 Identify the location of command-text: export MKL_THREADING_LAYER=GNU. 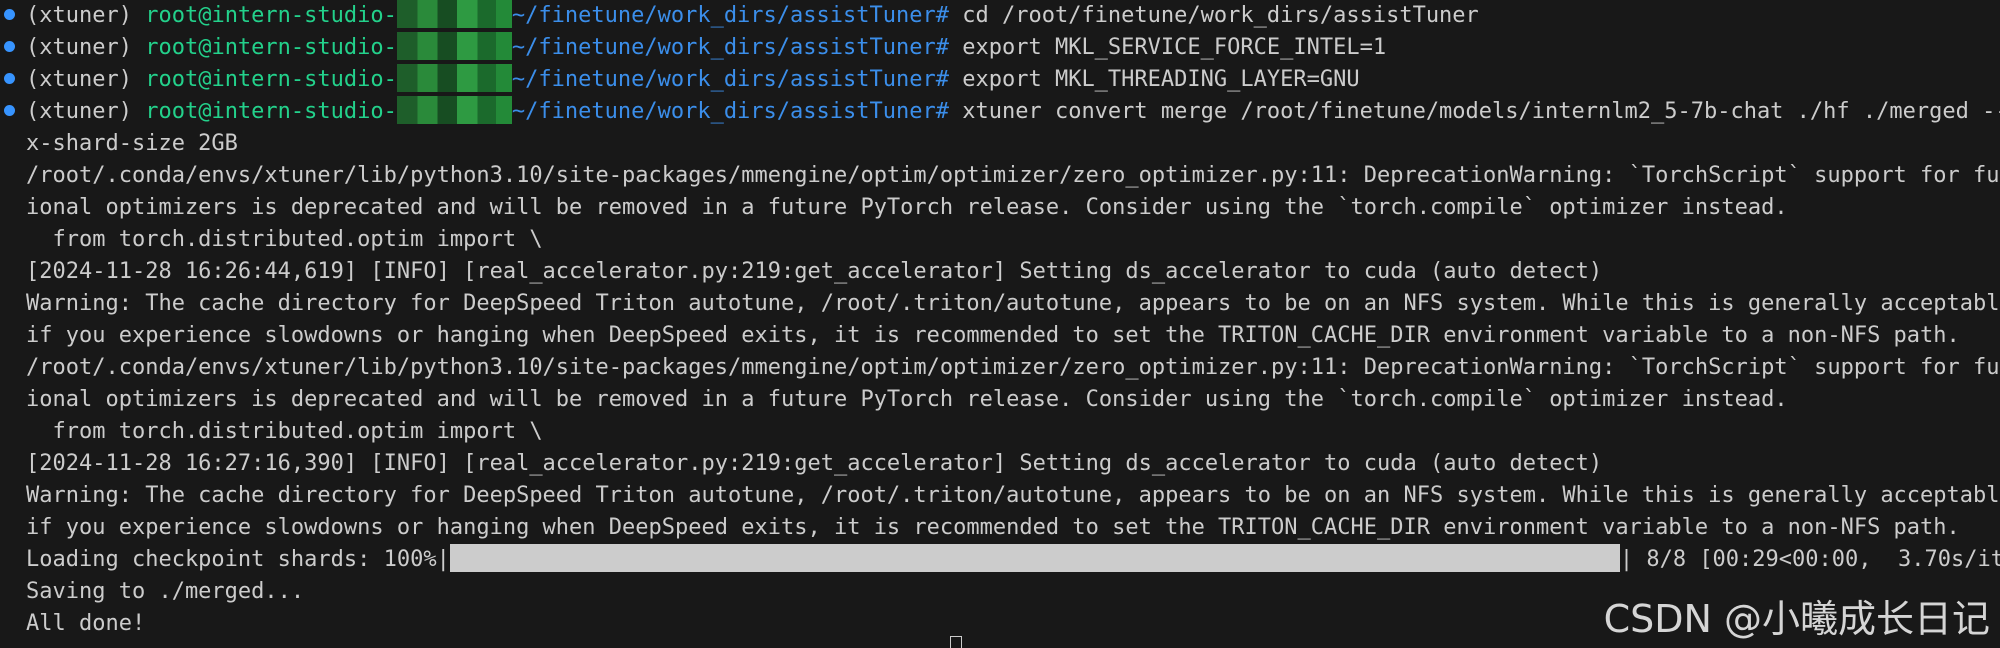
(1161, 79).